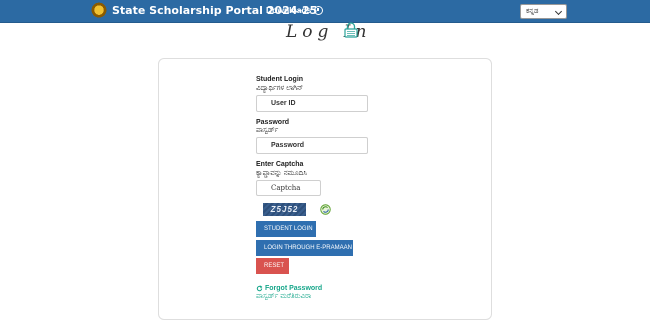  What do you see at coordinates (325, 209) in the screenshot?
I see `refresh-icon` at bounding box center [325, 209].